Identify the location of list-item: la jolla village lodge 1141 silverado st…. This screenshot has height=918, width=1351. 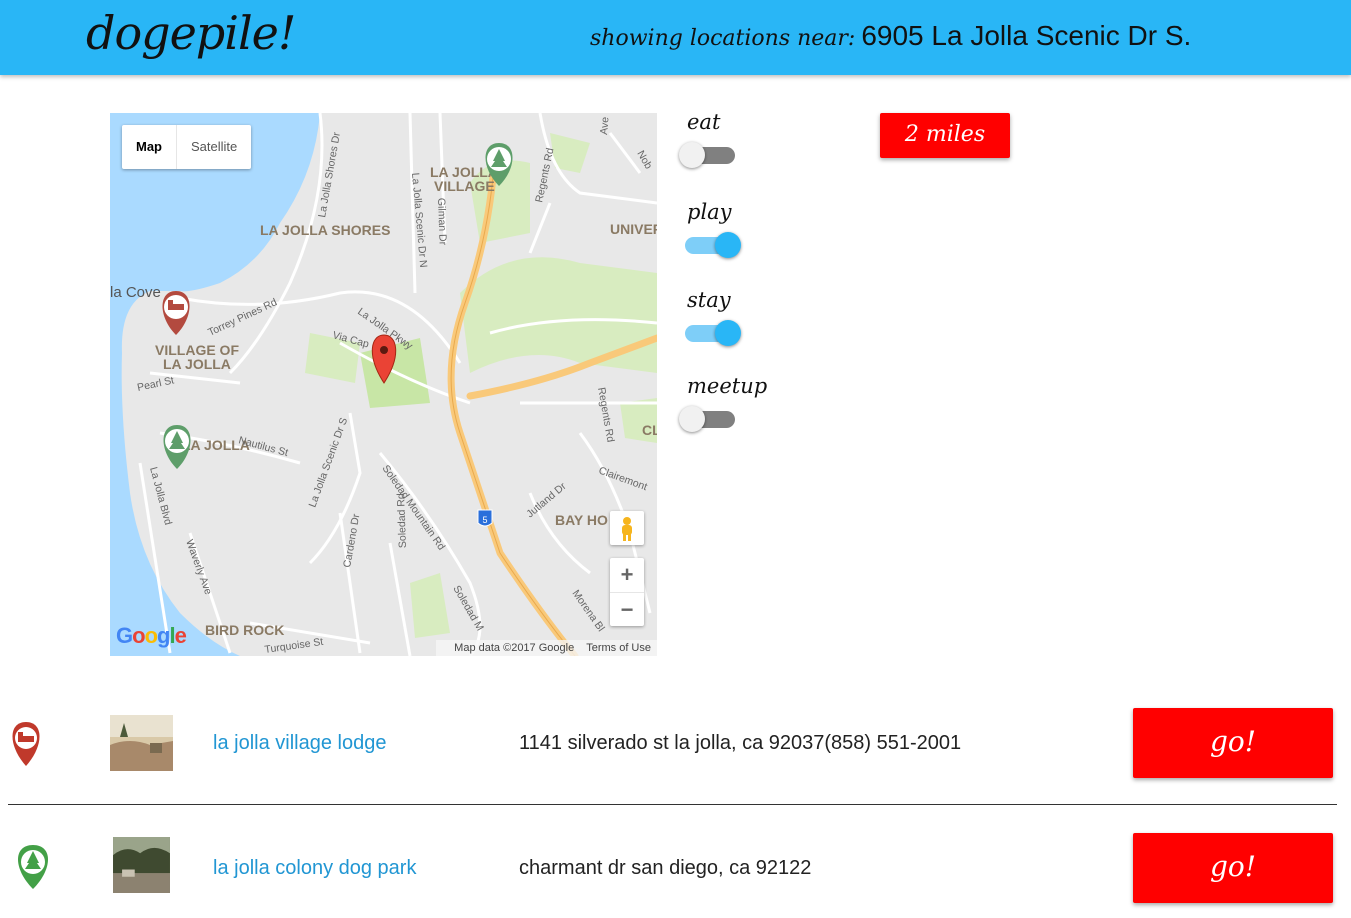
(675, 745).